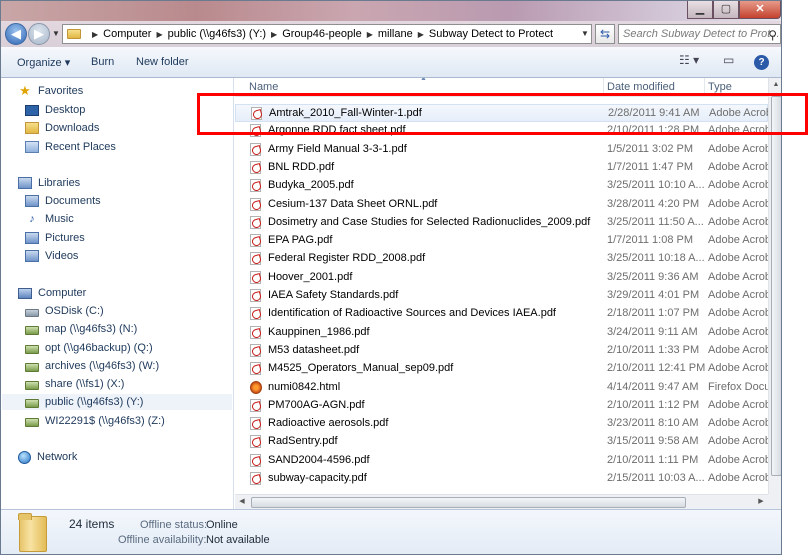 This screenshot has width=810, height=555. Describe the element at coordinates (772, 34) in the screenshot. I see `search-icon: ⚲` at that location.